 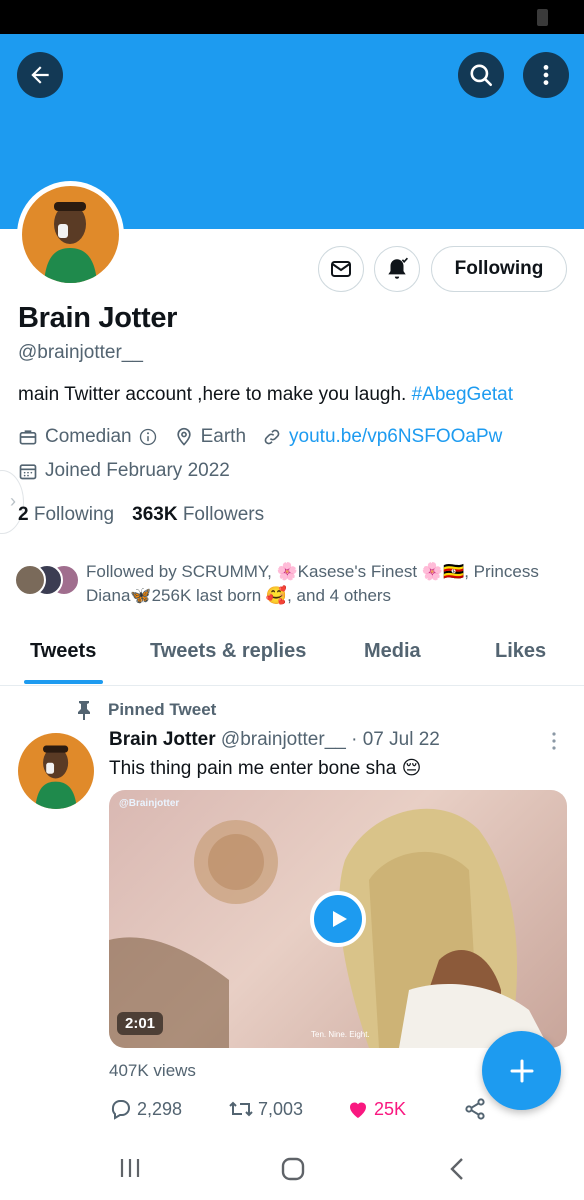 What do you see at coordinates (162, 739) in the screenshot?
I see `tweet-author-name: Brain Jotter` at bounding box center [162, 739].